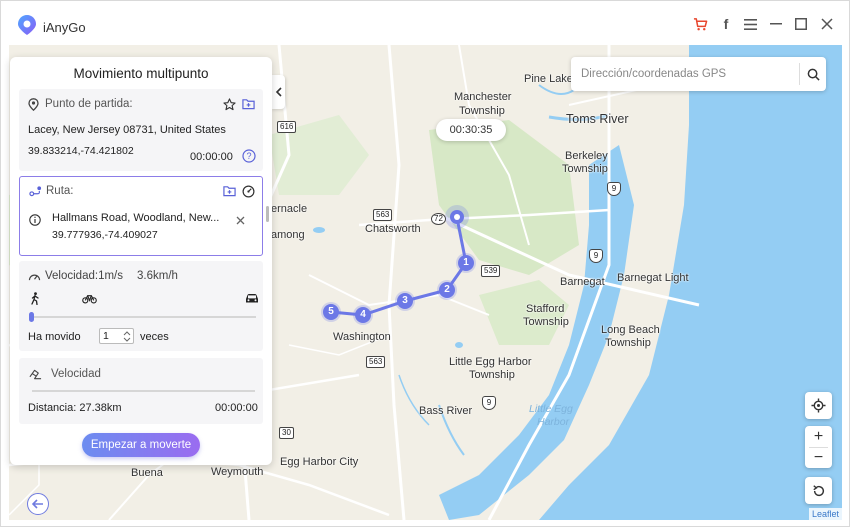 This screenshot has width=850, height=527. Describe the element at coordinates (653, 278) in the screenshot. I see `map-label: Barnegat Light` at that location.